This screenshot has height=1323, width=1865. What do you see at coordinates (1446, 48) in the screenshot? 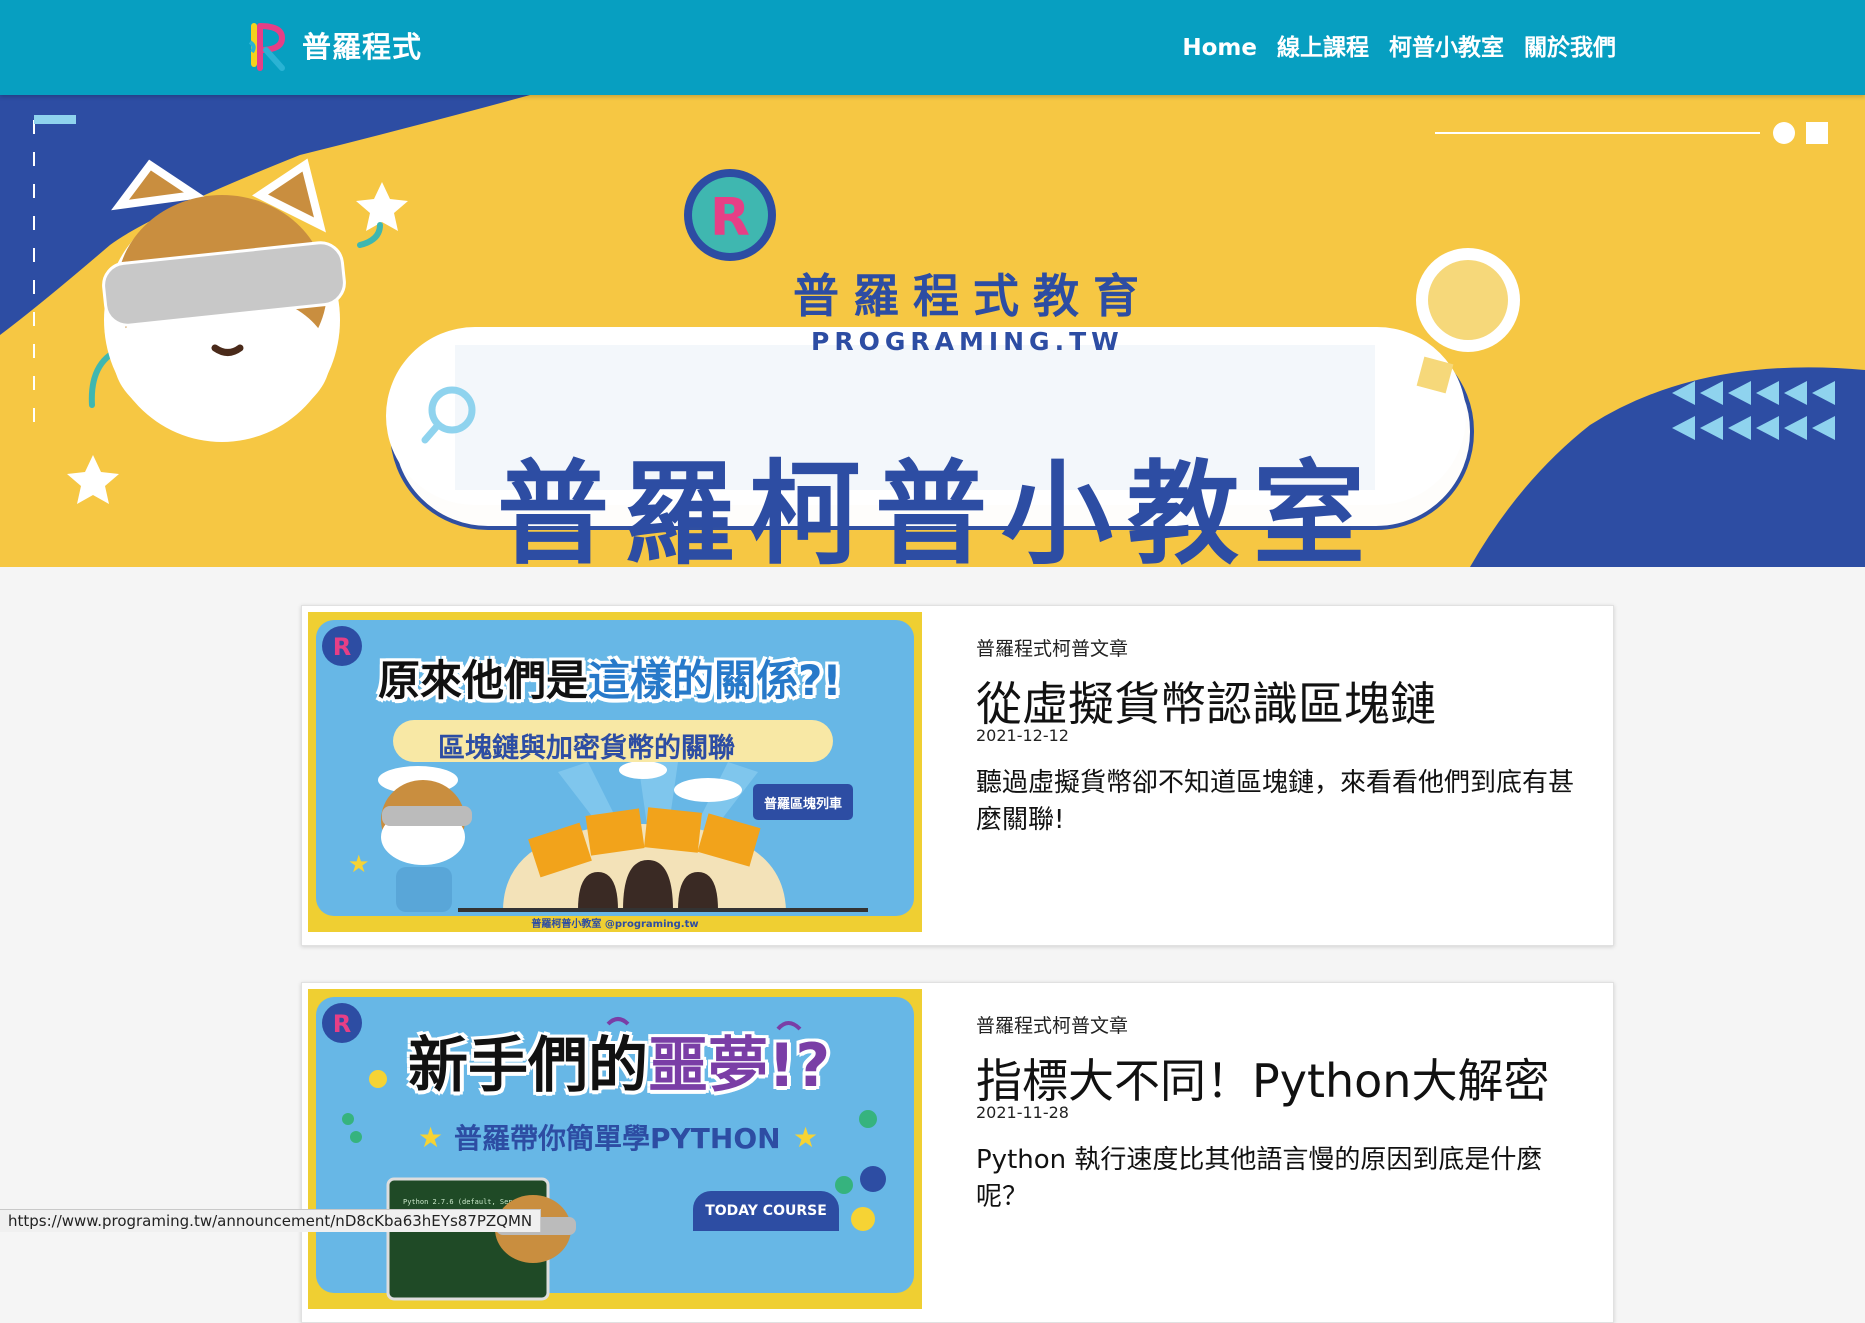
I see `nav-kopu-classroom: 柯普小教室` at bounding box center [1446, 48].